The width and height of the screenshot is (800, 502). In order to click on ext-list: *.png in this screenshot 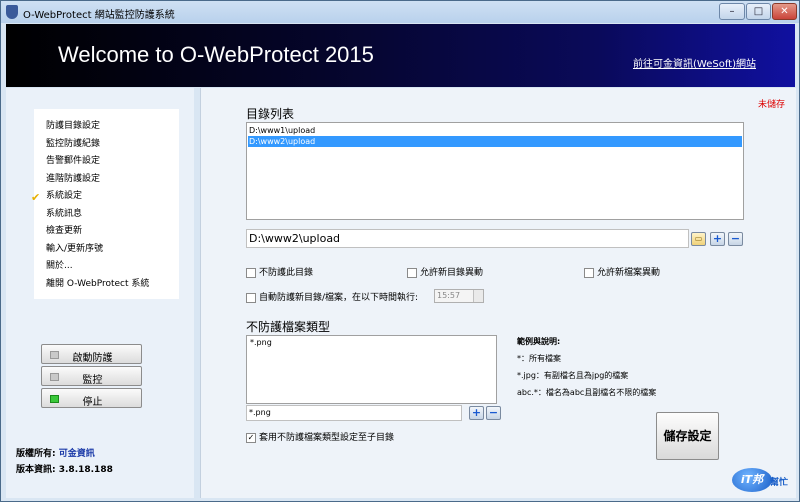, I will do `click(371, 369)`.